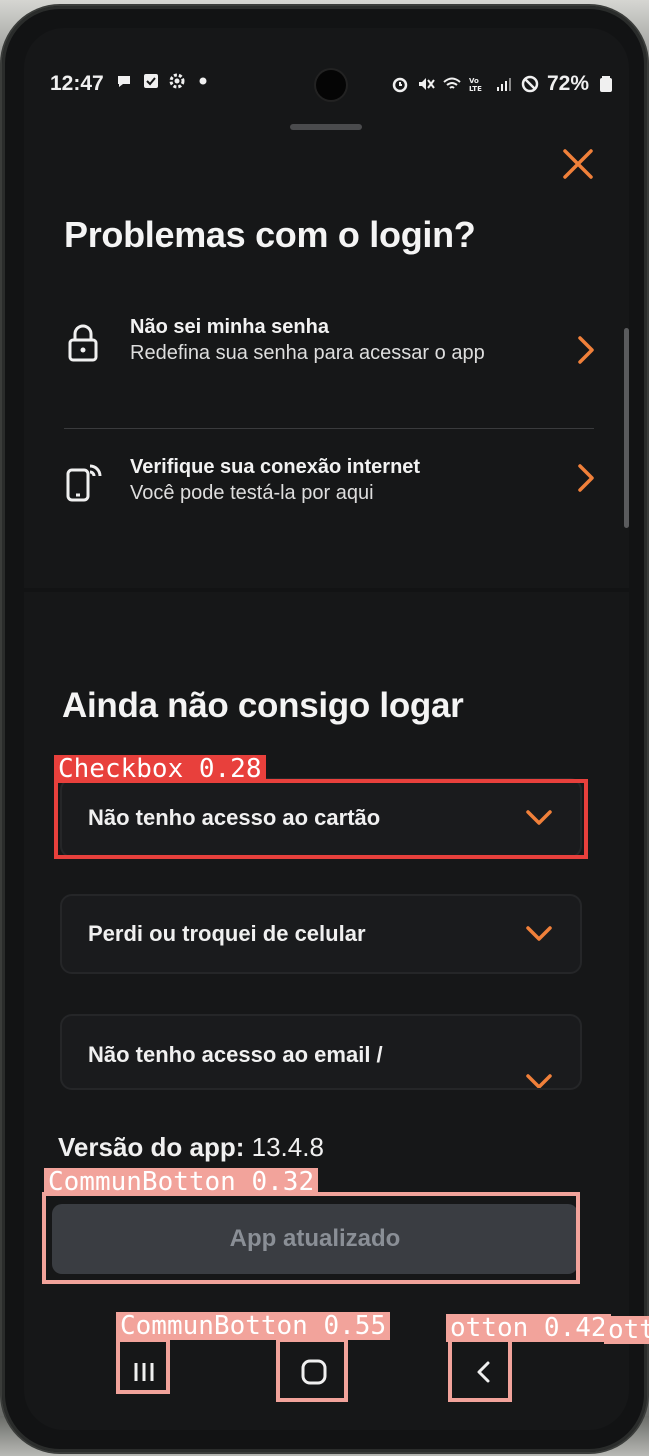 The width and height of the screenshot is (649, 1456). Describe the element at coordinates (235, 1054) in the screenshot. I see `accordion-label: Não tenho acesso ao email /` at that location.